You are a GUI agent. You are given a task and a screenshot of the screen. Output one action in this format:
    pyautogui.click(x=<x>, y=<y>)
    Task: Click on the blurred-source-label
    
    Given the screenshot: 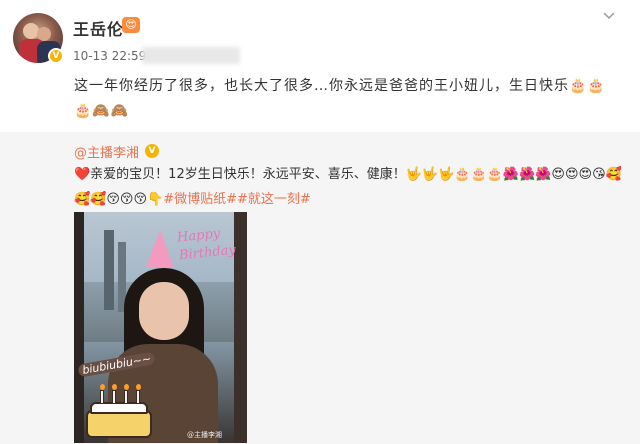 What is the action you would take?
    pyautogui.click(x=191, y=55)
    